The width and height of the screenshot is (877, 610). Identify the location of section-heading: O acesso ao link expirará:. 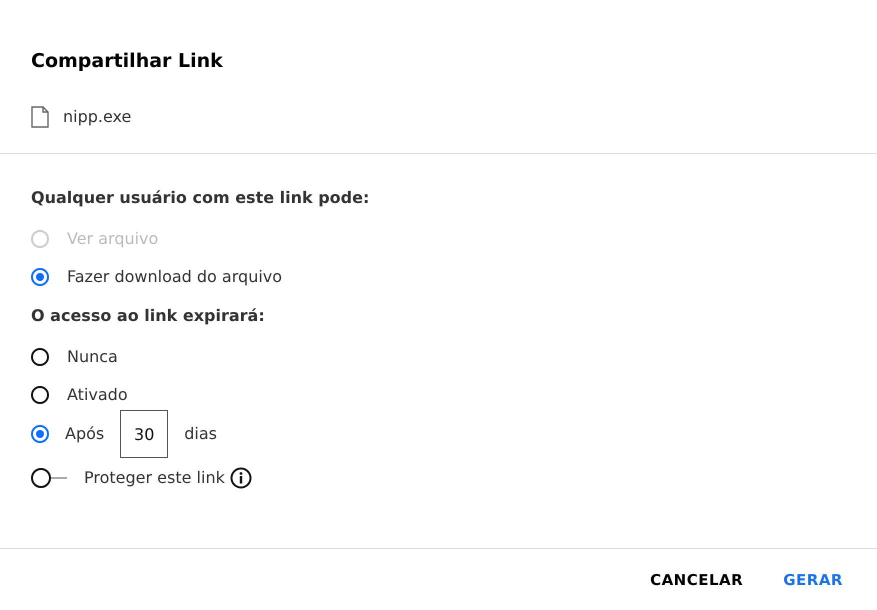
(148, 316).